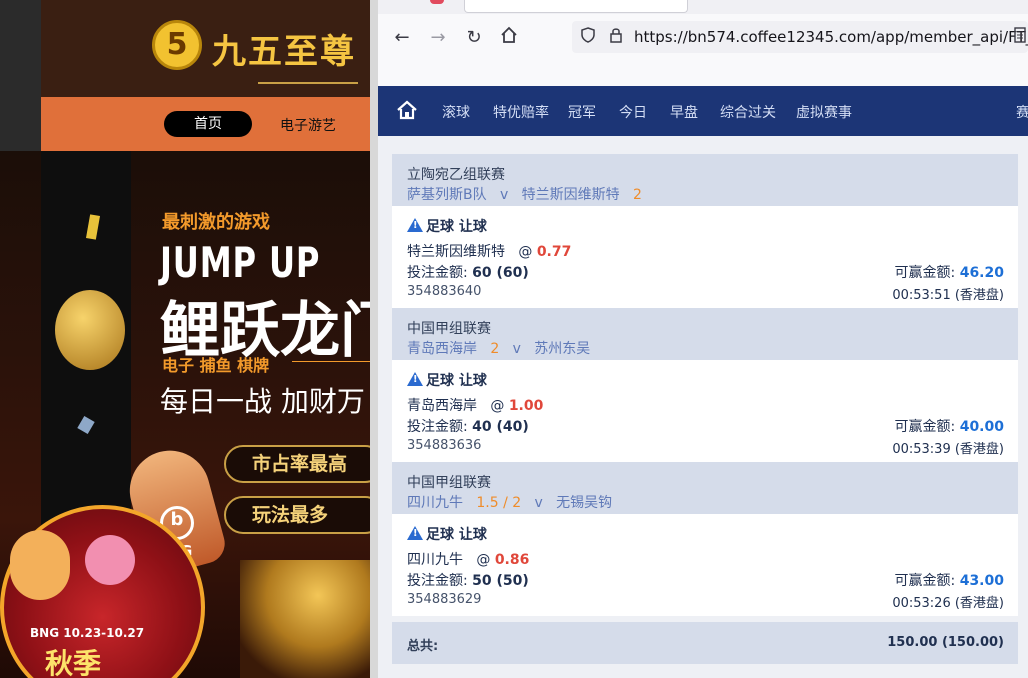 The image size is (1028, 678). I want to click on sportsbook-home-icon, so click(407, 110).